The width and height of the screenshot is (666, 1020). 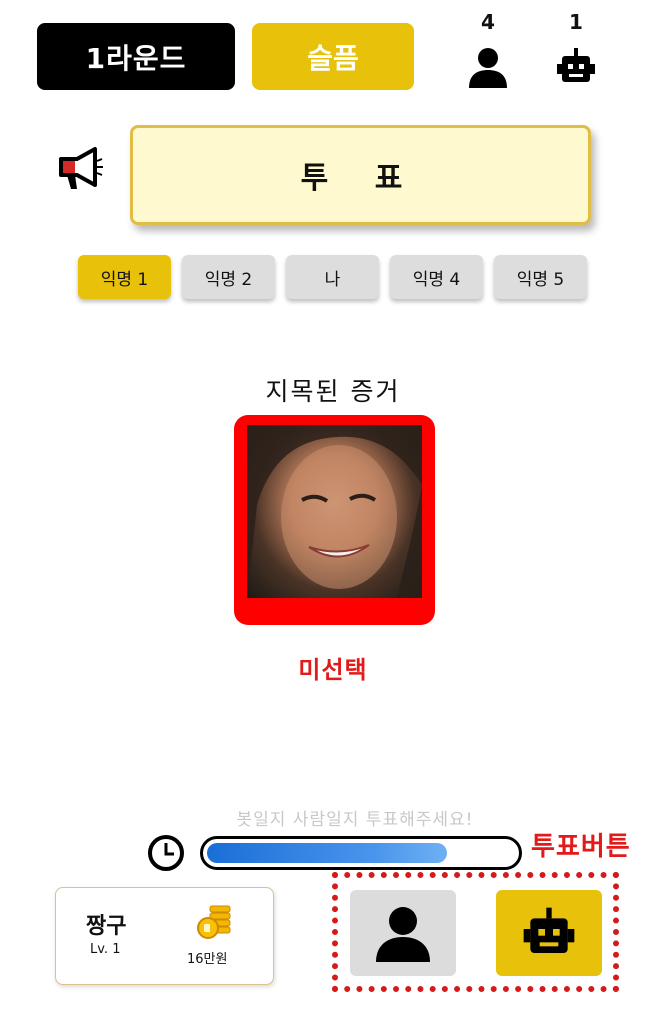 I want to click on player-tabs: 익명 1 익명 2 나 익명 4 익명 5, so click(x=332, y=277).